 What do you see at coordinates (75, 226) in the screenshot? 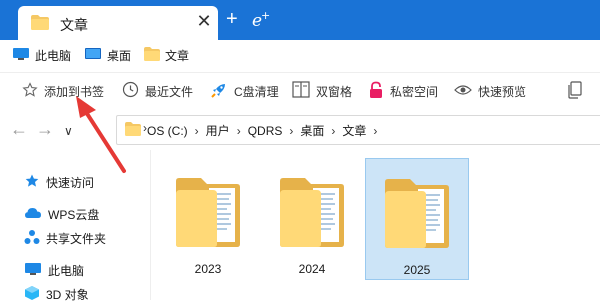
I see `sidebar: 快速访问 WPS云盘 共享文件夹 此电脑 3D 对象` at bounding box center [75, 226].